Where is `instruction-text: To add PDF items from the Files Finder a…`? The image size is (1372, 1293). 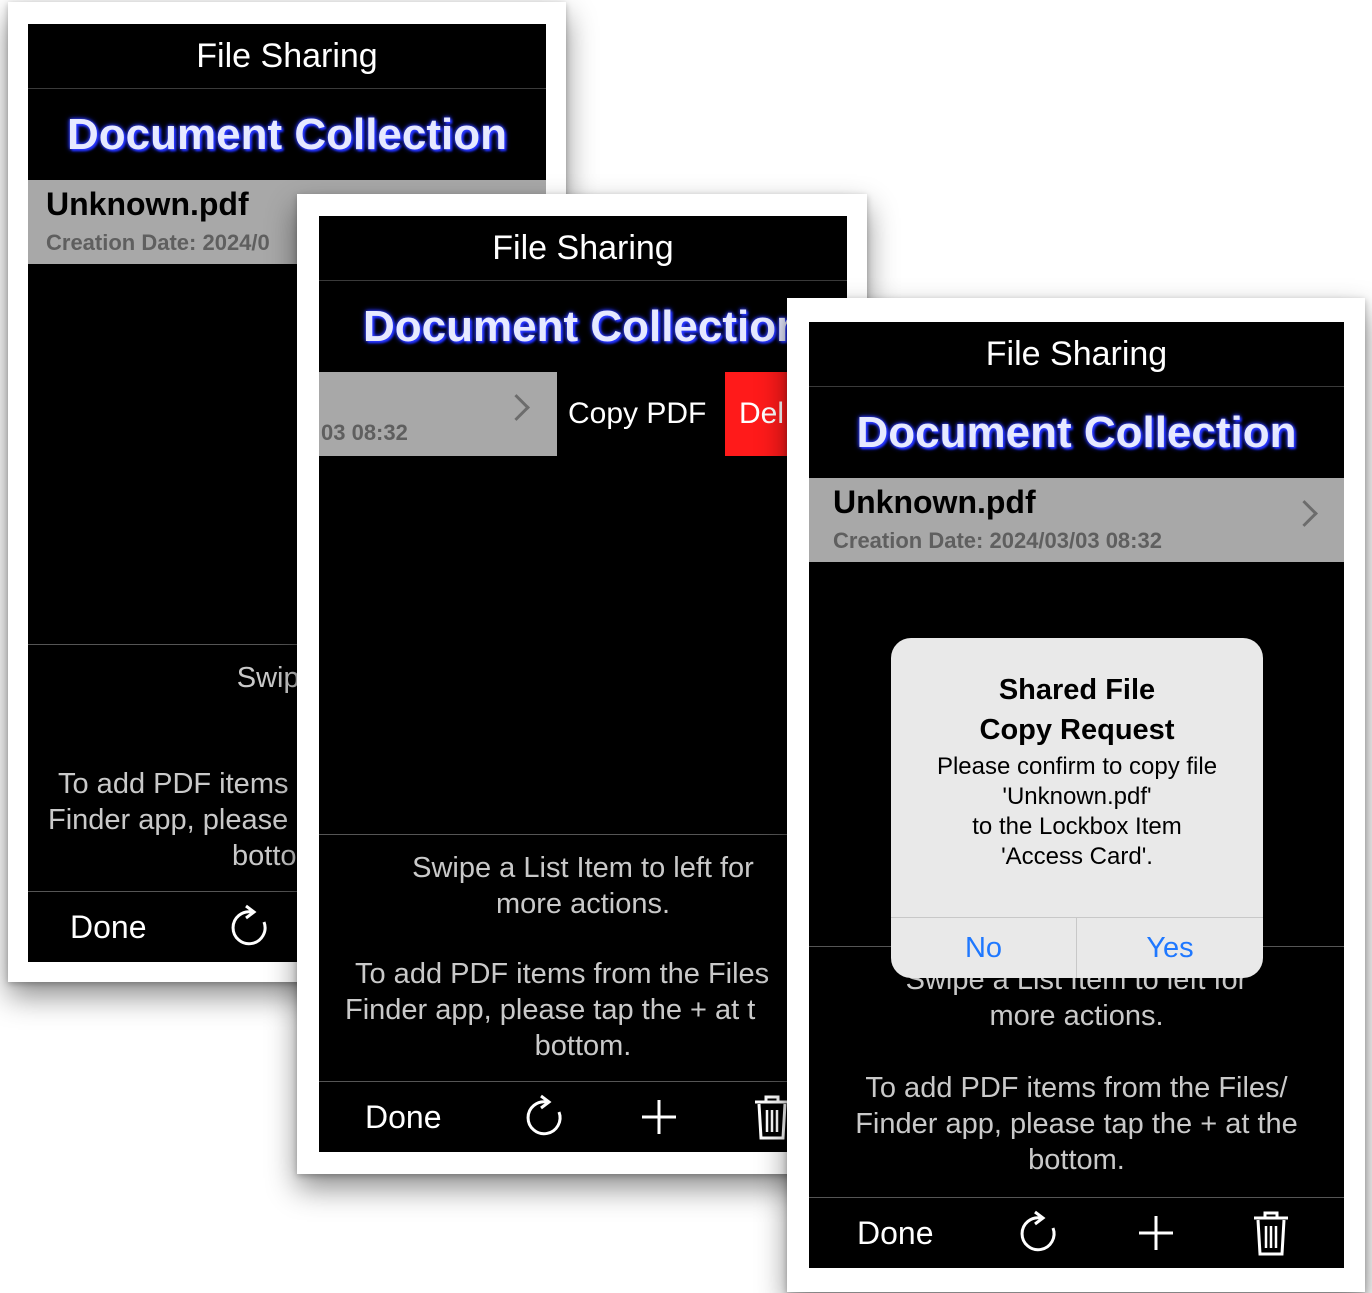
instruction-text: To add PDF items from the Files Finder a… is located at coordinates (583, 1010).